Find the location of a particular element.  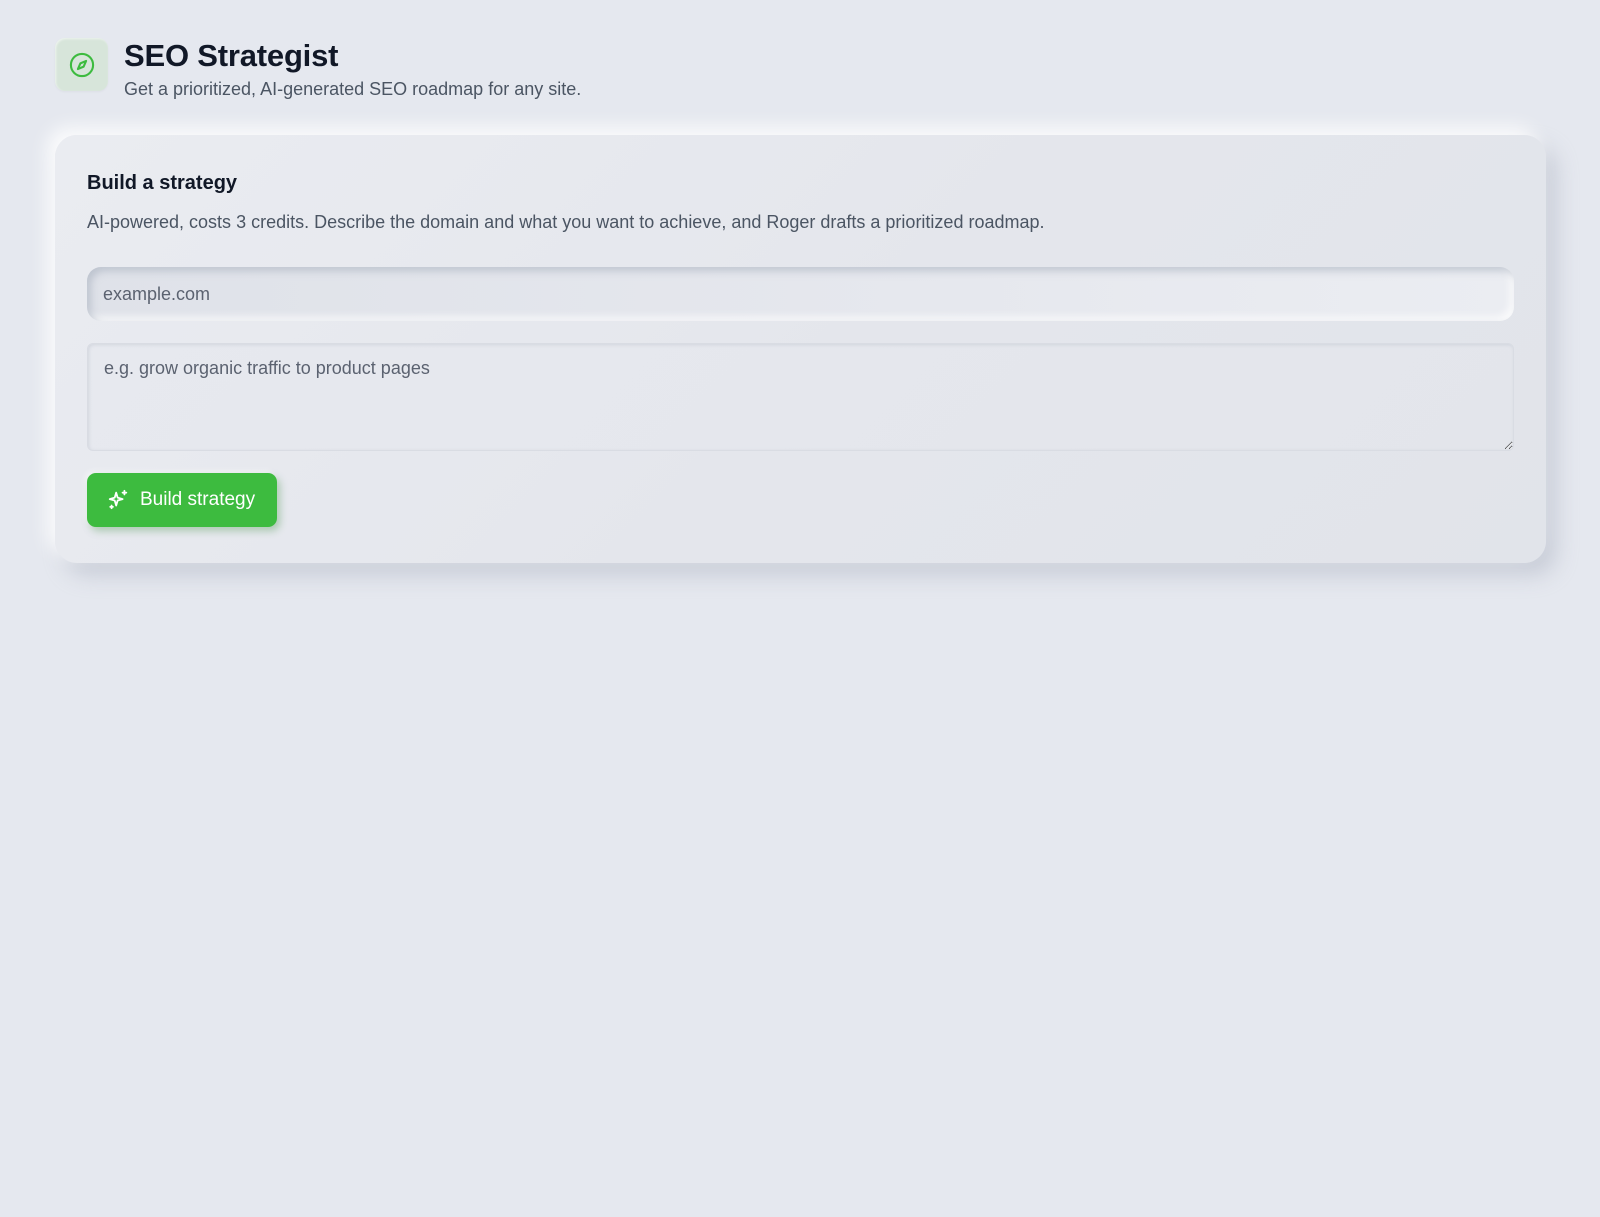

sparkles-icon is located at coordinates (118, 500).